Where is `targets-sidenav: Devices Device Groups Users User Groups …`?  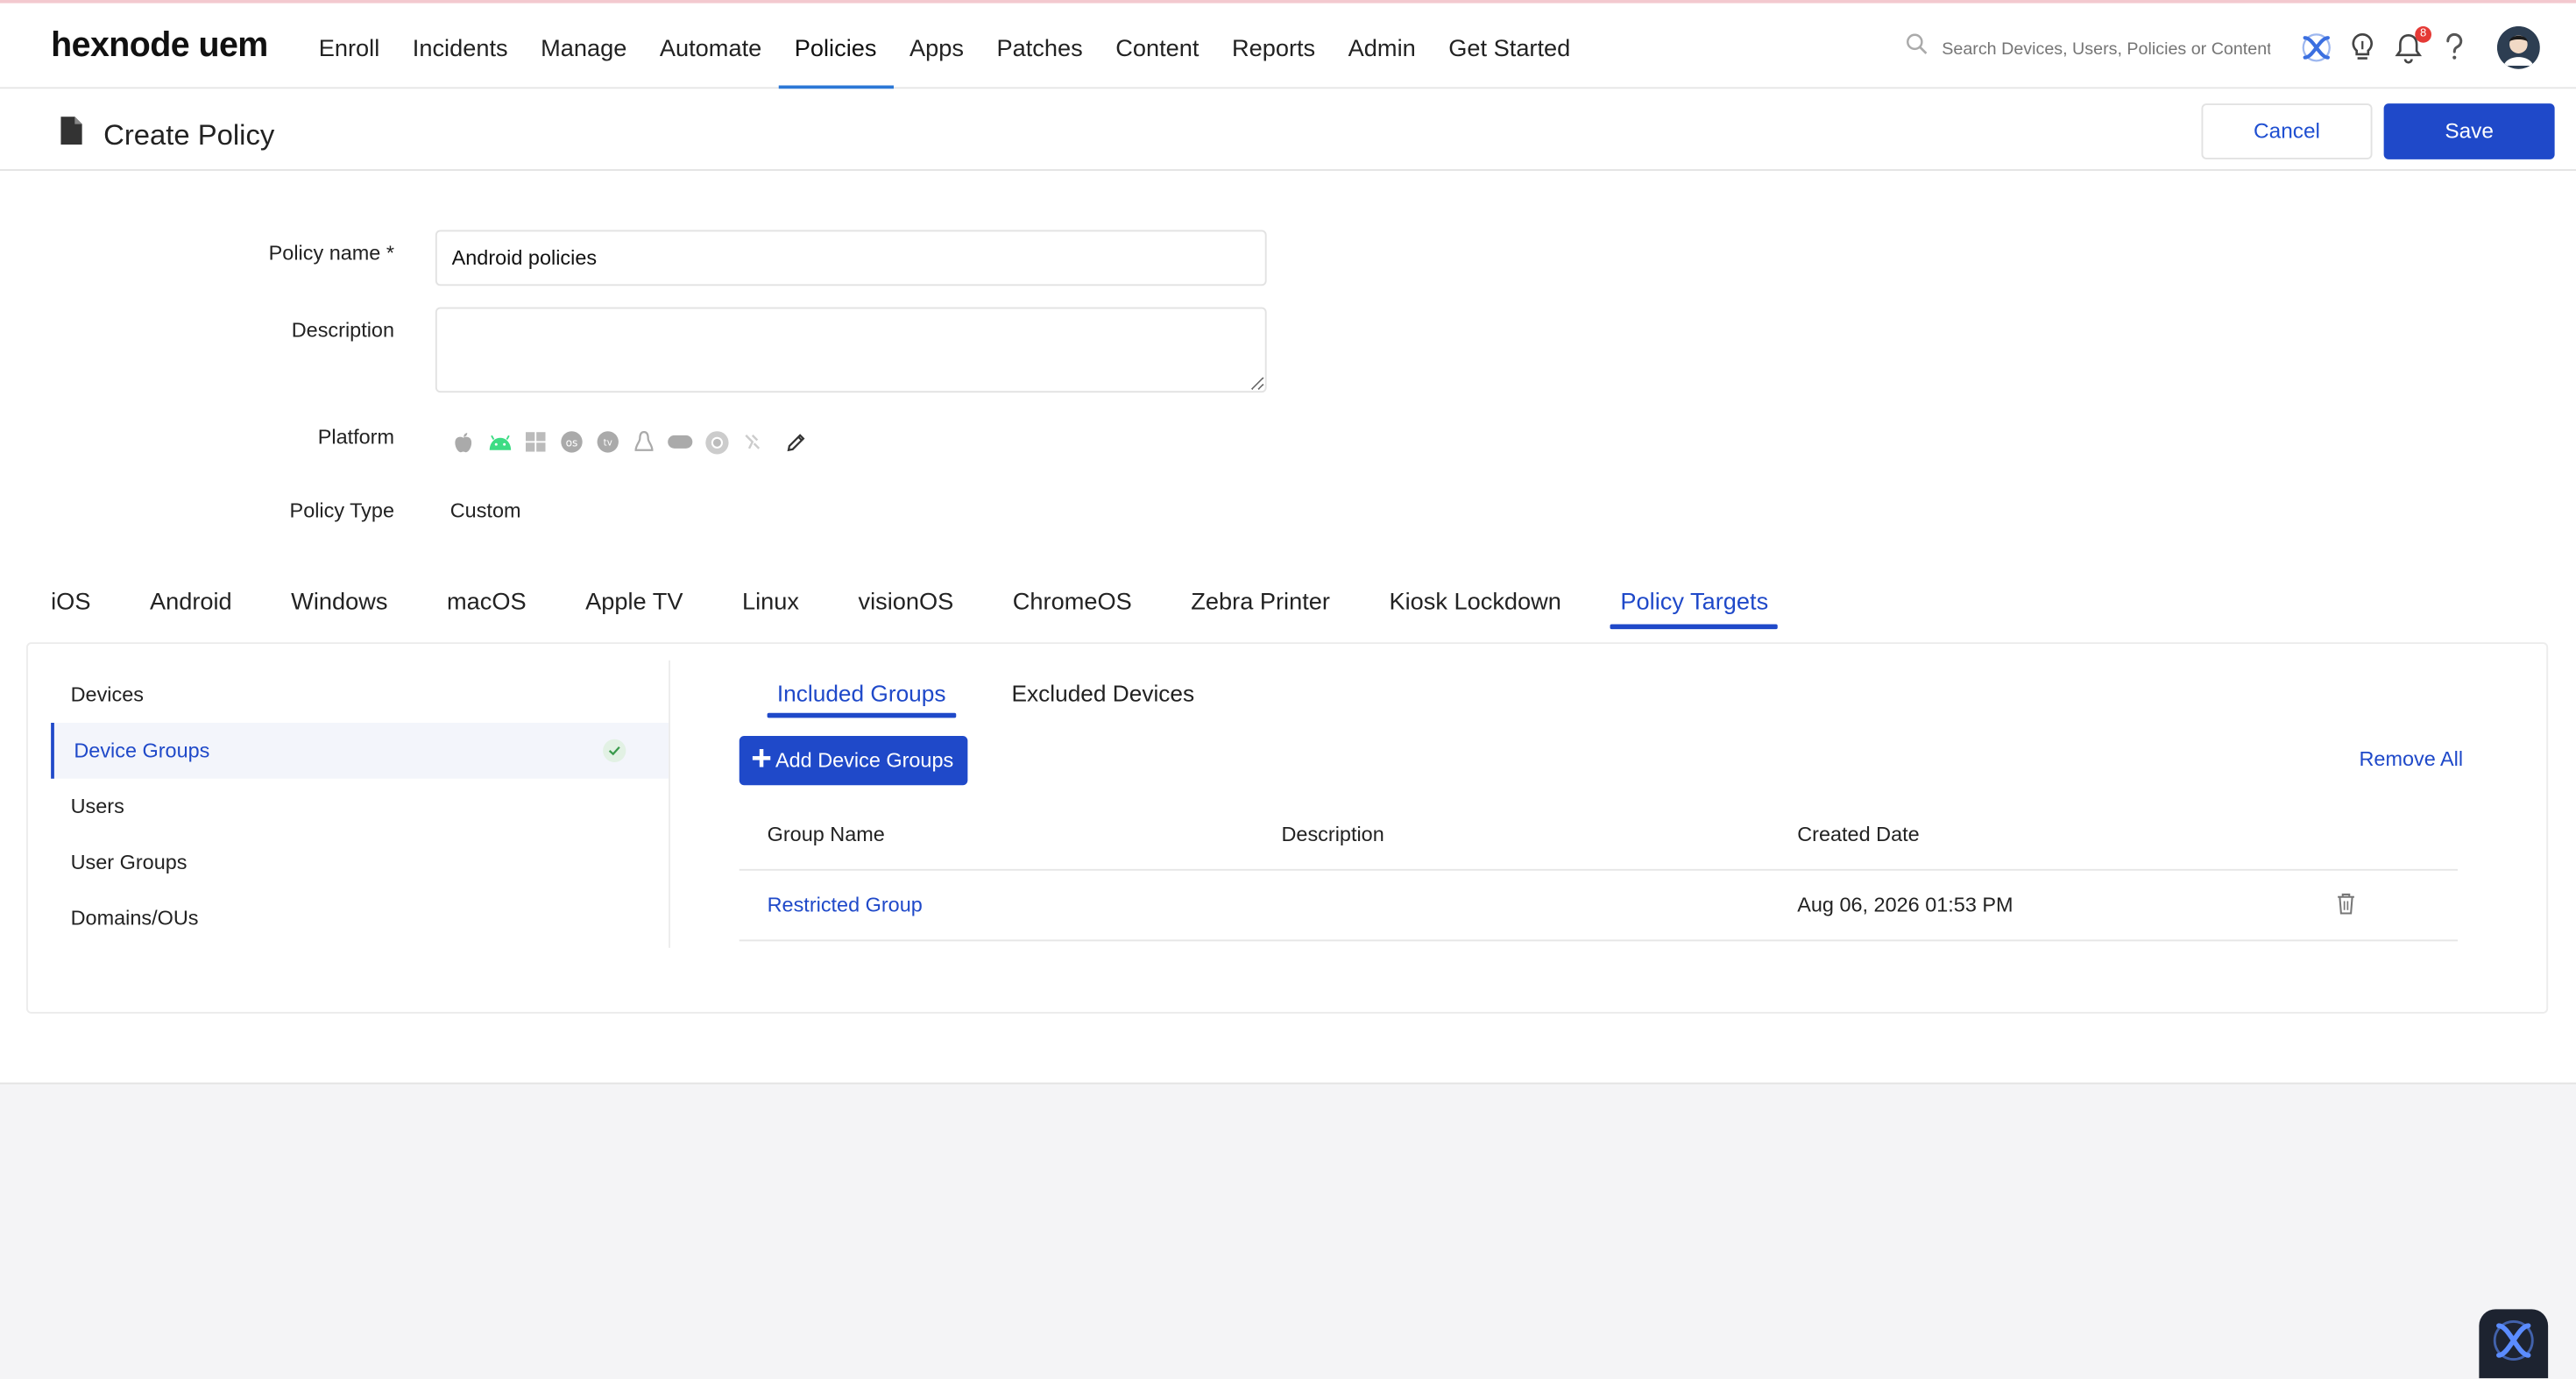 targets-sidenav: Devices Device Groups Users User Groups … is located at coordinates (360, 806).